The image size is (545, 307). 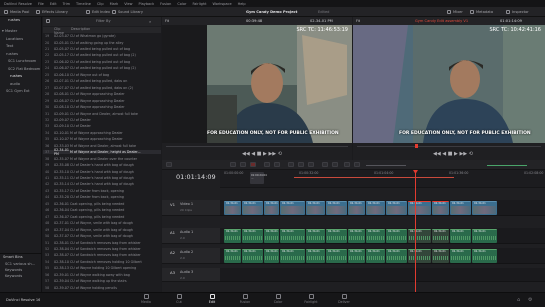 I want to click on page-tab-edit: Edit, so click(x=212, y=300).